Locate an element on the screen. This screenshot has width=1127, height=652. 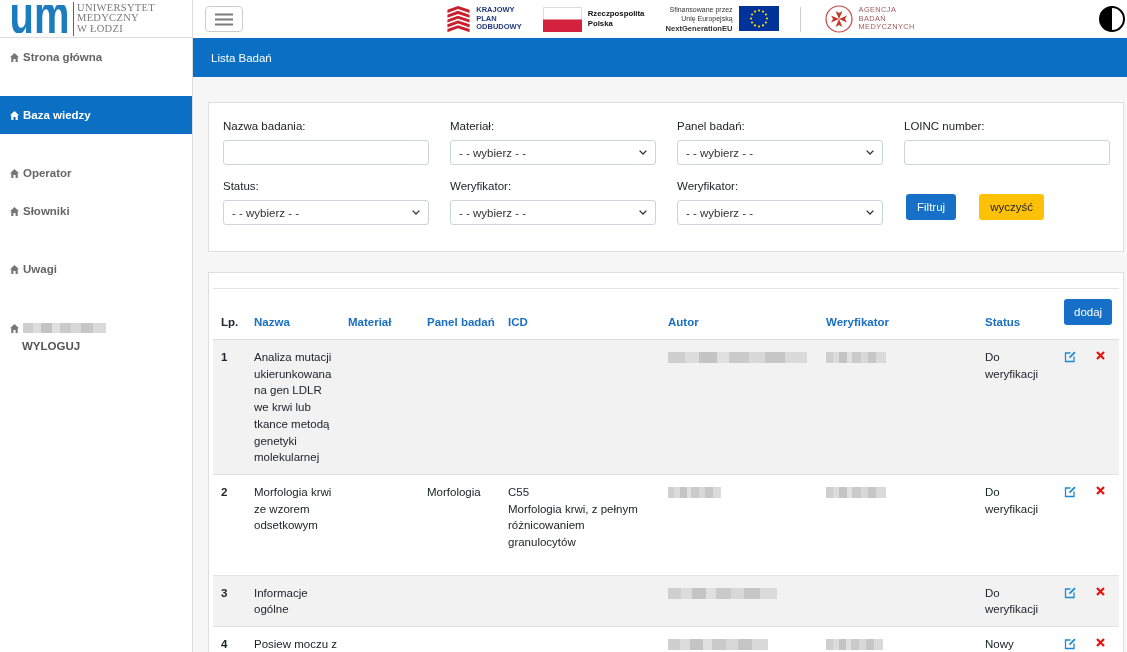
icd-description: Morfologia krwi, z pełnym różnicowaniem granulocytów is located at coordinates (573, 526).